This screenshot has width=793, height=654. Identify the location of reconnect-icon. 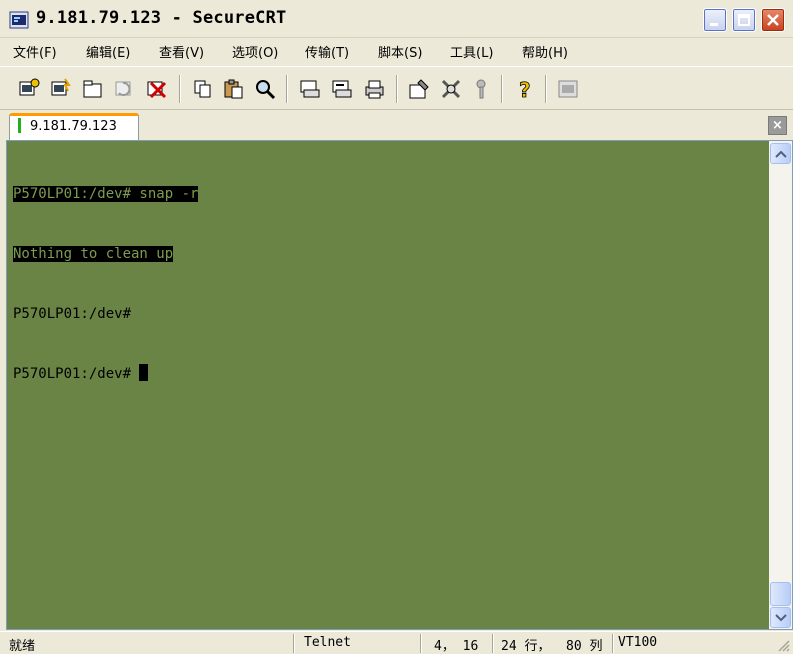
(125, 89).